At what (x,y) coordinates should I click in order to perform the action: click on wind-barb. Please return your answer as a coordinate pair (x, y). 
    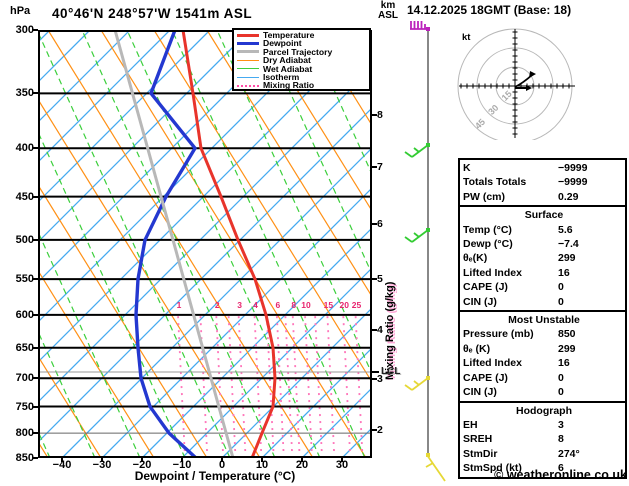
    Looking at the image, I should click on (416, 384).